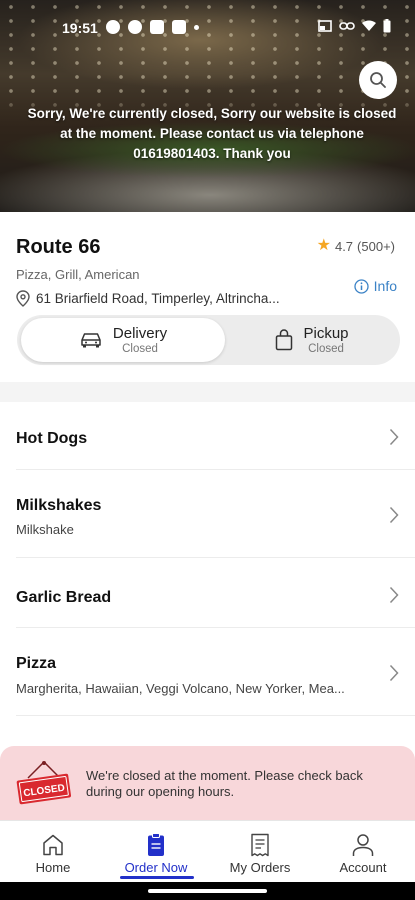 This screenshot has height=900, width=415. Describe the element at coordinates (387, 26) in the screenshot. I see `battery-icon` at that location.